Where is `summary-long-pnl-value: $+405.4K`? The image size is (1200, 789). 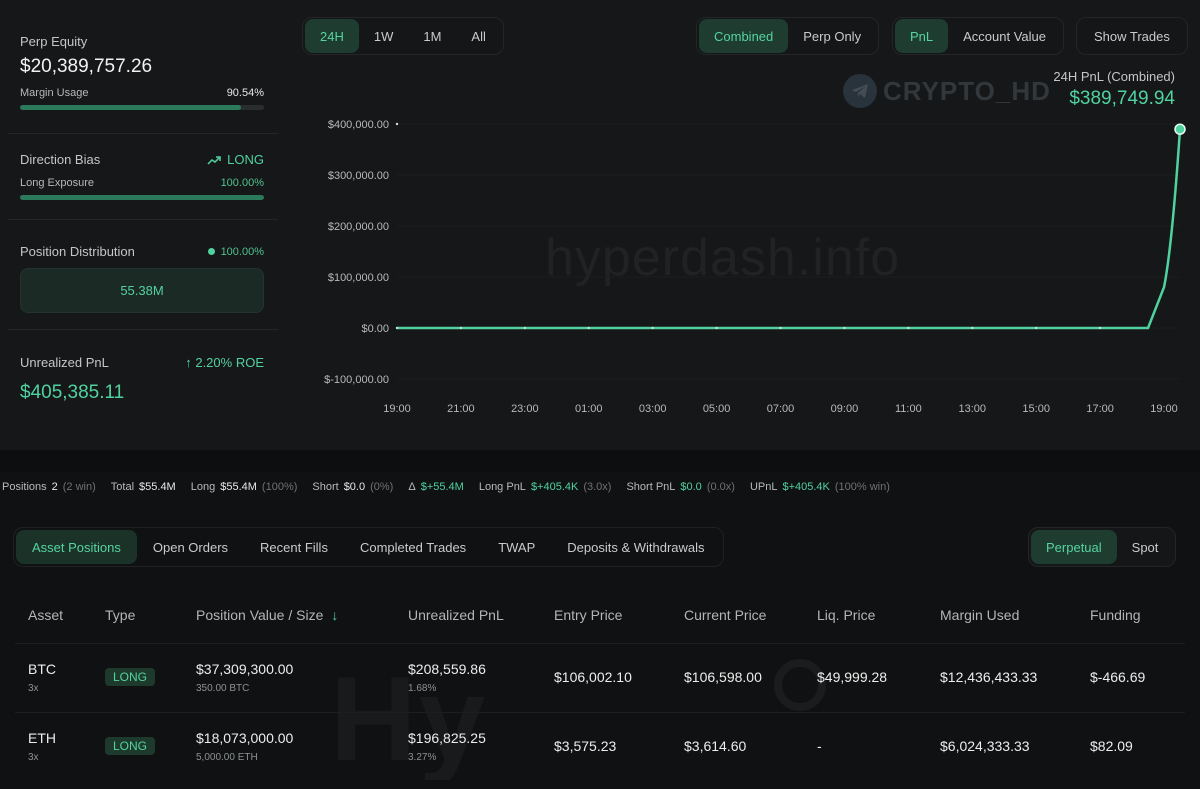 summary-long-pnl-value: $+405.4K is located at coordinates (554, 487).